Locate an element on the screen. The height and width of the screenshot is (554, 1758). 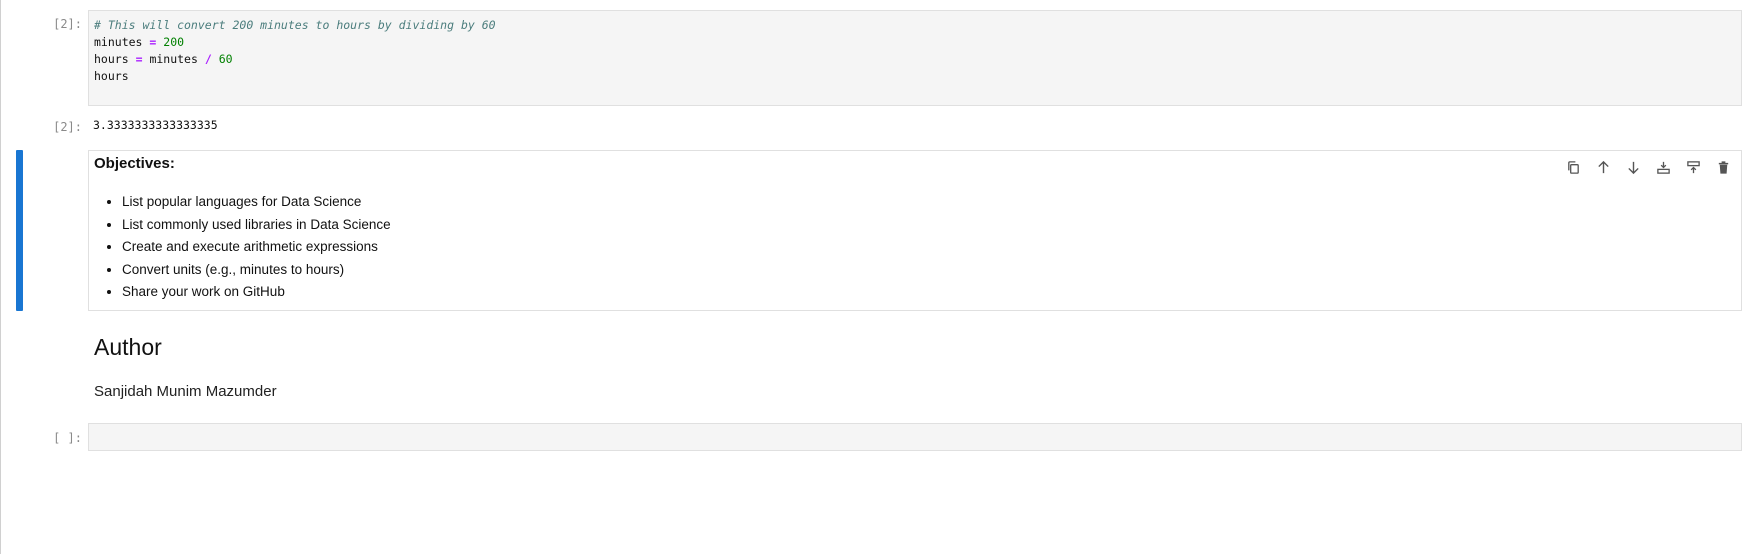
delete-cell-button is located at coordinates (1723, 167).